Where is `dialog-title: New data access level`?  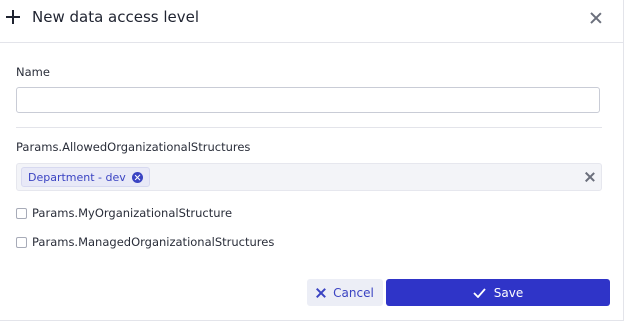 dialog-title: New data access level is located at coordinates (116, 17).